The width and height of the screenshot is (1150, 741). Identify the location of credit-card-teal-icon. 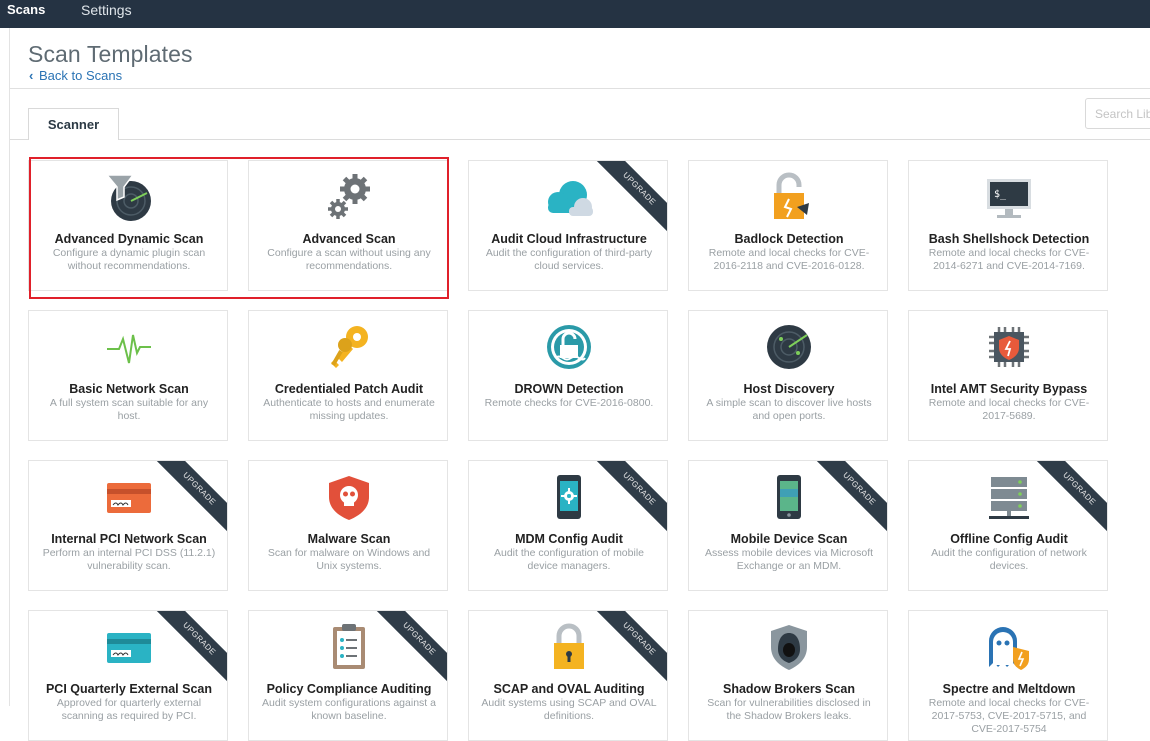
(129, 647).